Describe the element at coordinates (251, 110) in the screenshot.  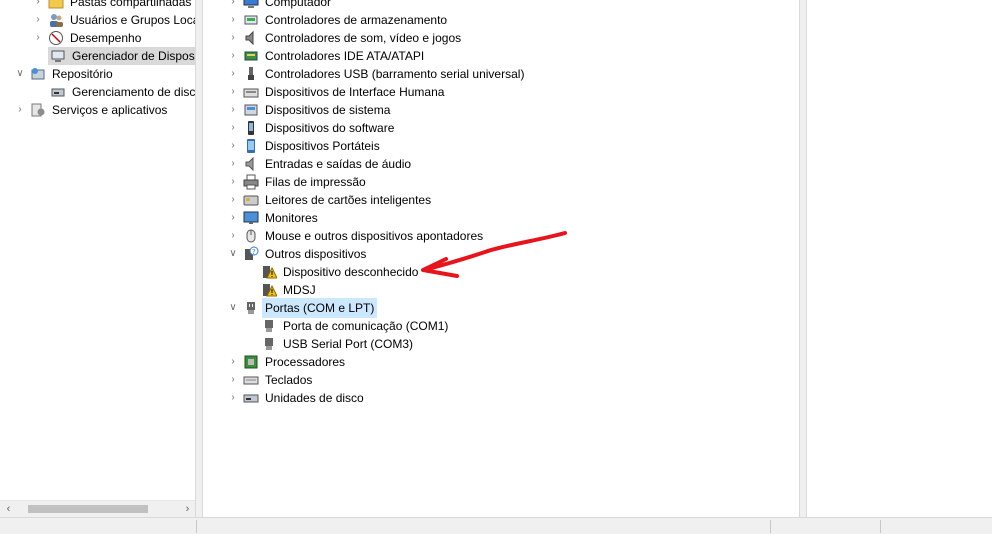
I see `system-device-icon` at that location.